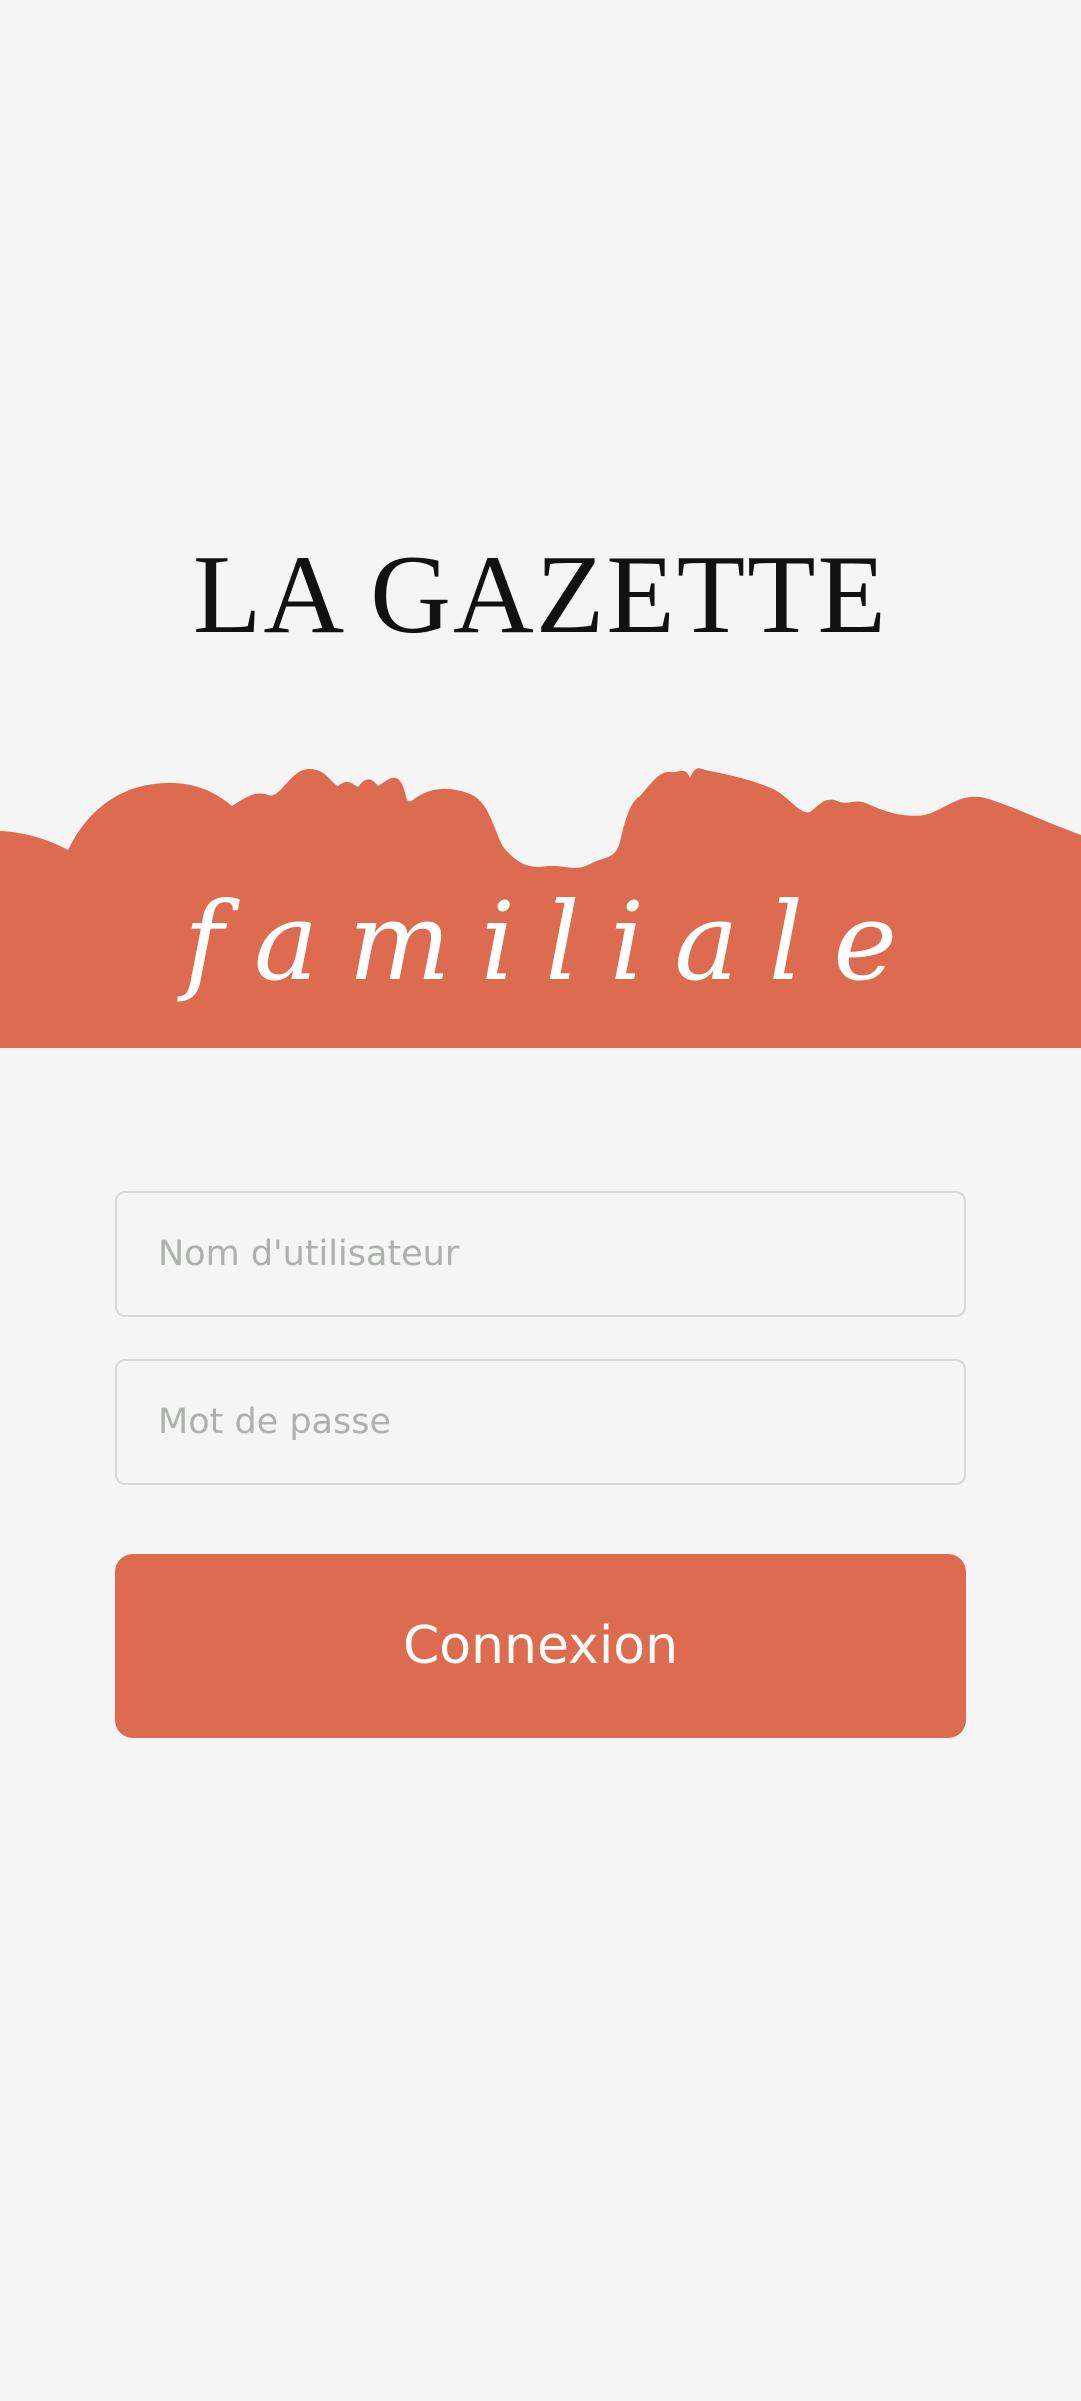 This screenshot has width=1081, height=2401. Describe the element at coordinates (540, 1254) in the screenshot. I see `username-input` at that location.